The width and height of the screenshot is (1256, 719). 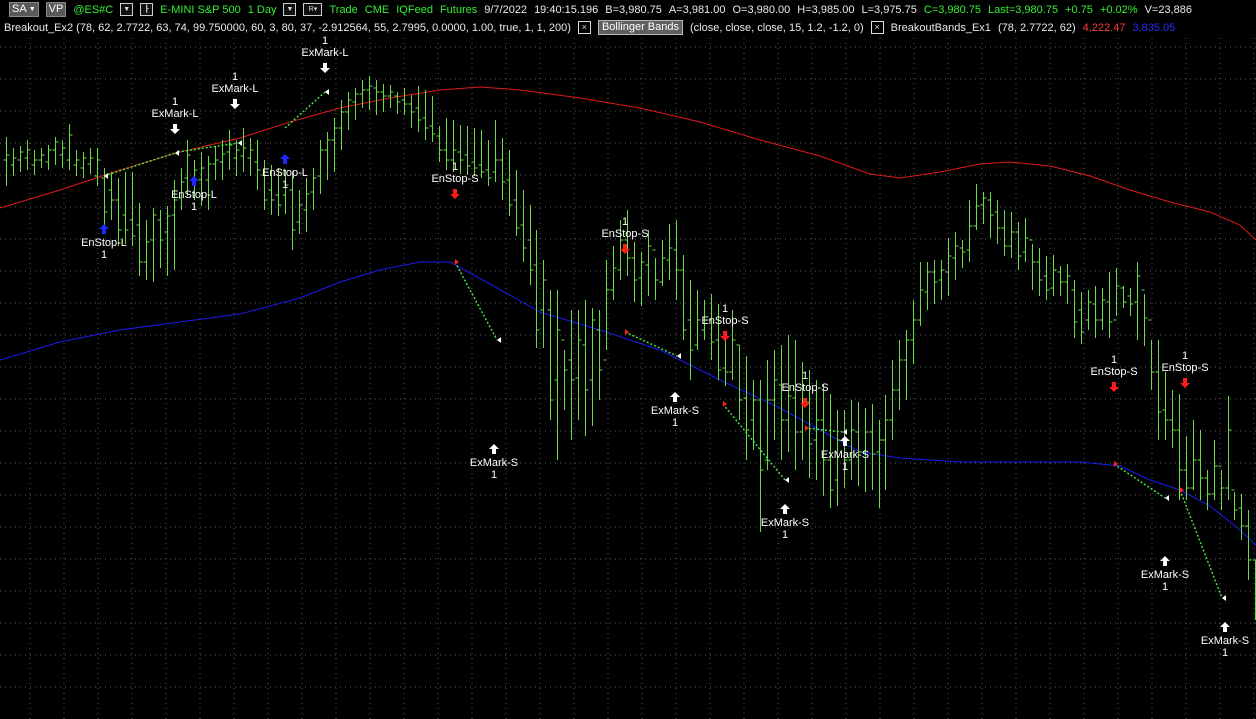 What do you see at coordinates (697, 9) in the screenshot?
I see `ask-label: A=3,981.00` at bounding box center [697, 9].